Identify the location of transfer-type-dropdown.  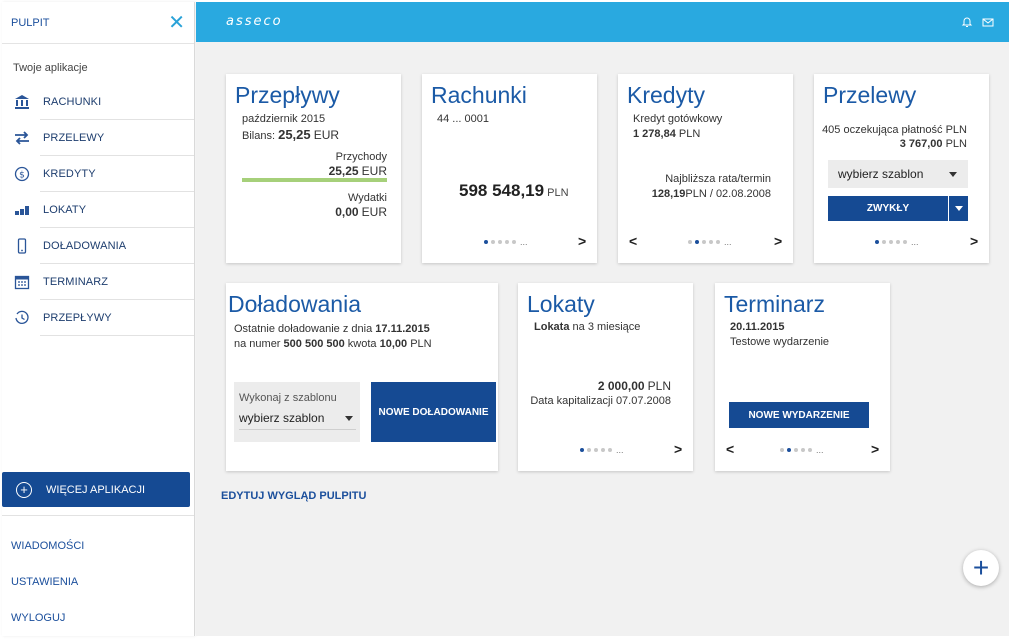
(958, 208).